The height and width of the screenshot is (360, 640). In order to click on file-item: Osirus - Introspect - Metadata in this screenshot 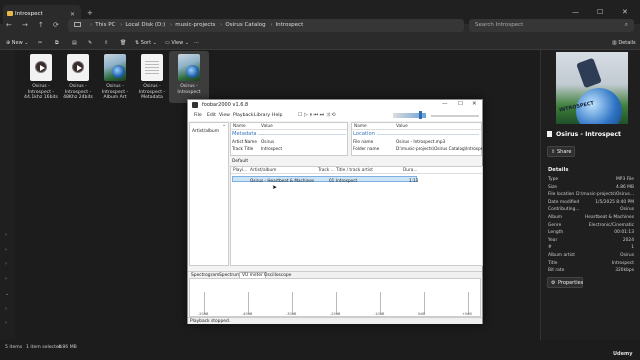, I will do `click(152, 77)`.